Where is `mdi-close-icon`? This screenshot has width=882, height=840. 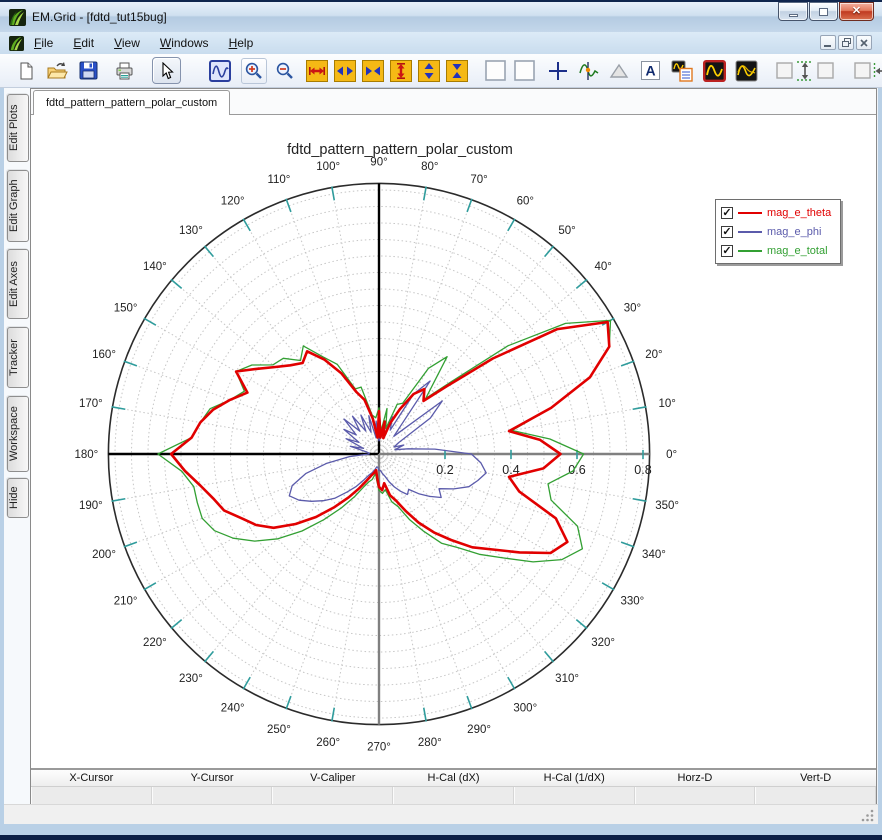
mdi-close-icon is located at coordinates (864, 42).